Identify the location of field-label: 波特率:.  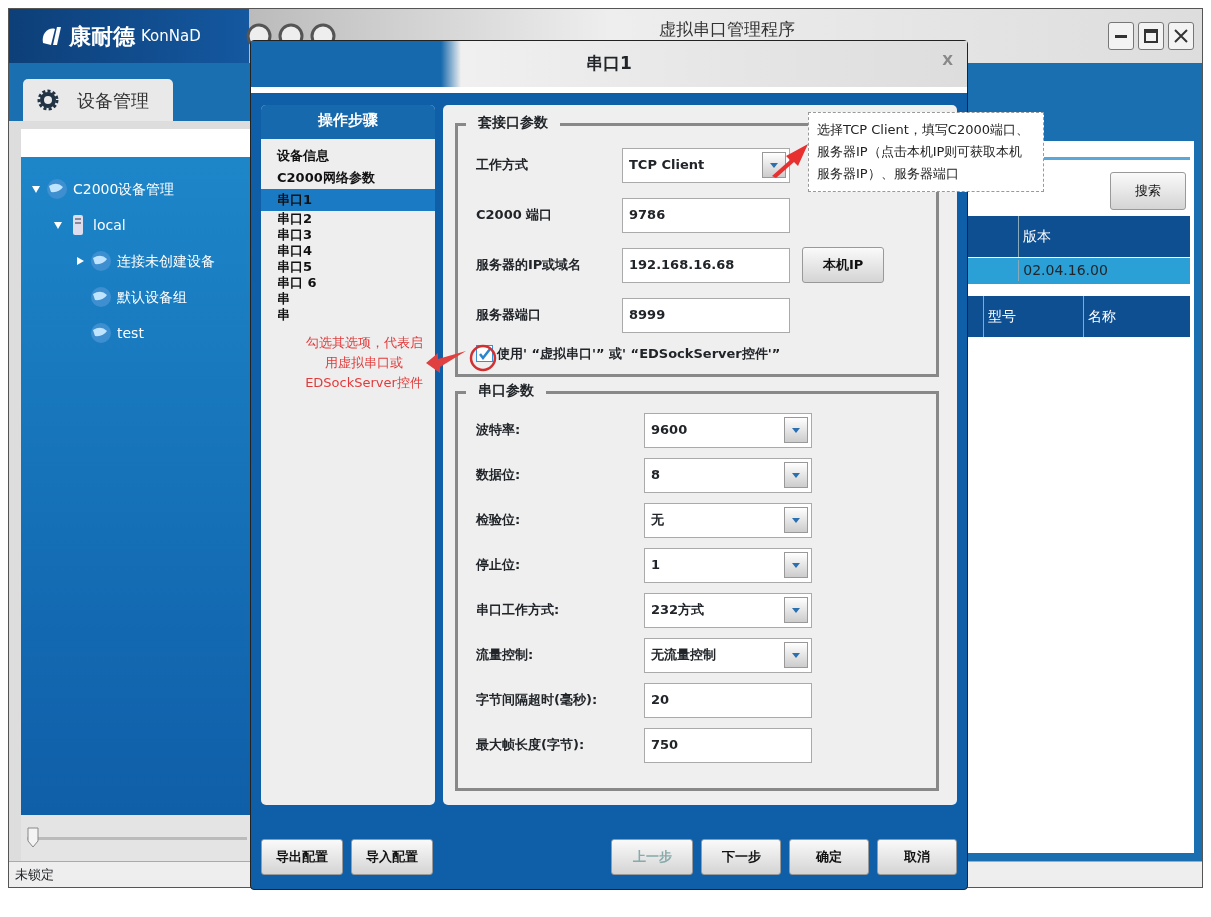
(499, 430).